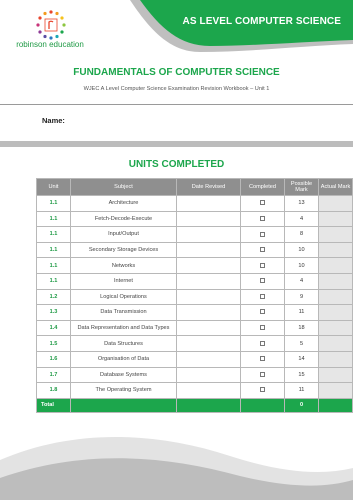  I want to click on subject-name: Organisation of Data, so click(123, 359).